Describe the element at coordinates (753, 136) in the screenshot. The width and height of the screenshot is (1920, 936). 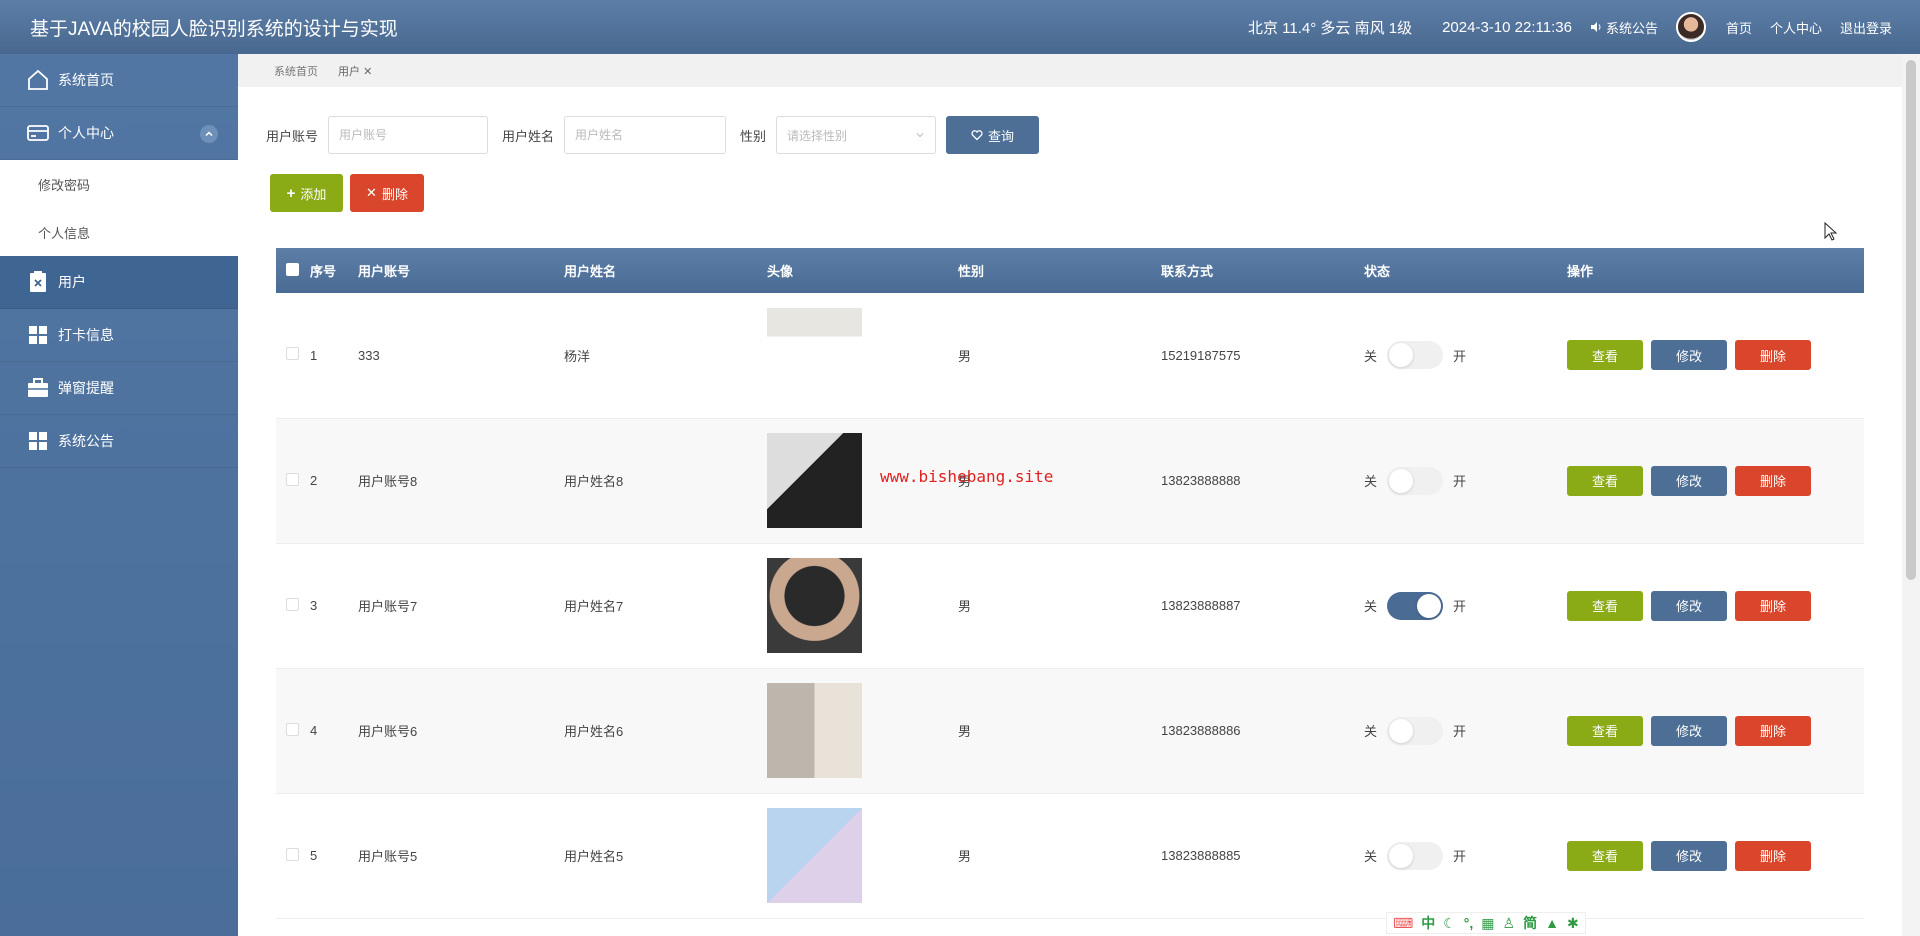
I see `gender-label: 性别` at that location.